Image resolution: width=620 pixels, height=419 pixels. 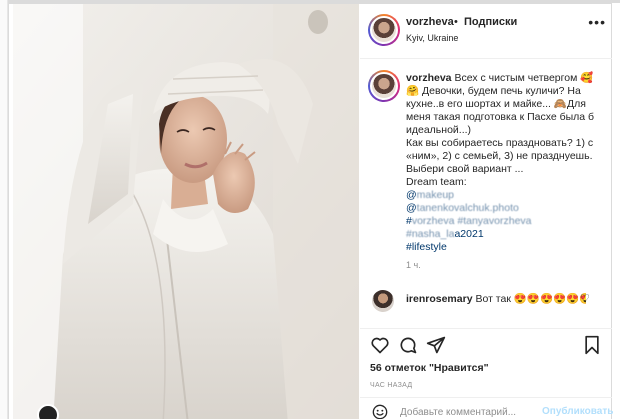 I want to click on photo-tag-avatar, so click(x=48, y=411).